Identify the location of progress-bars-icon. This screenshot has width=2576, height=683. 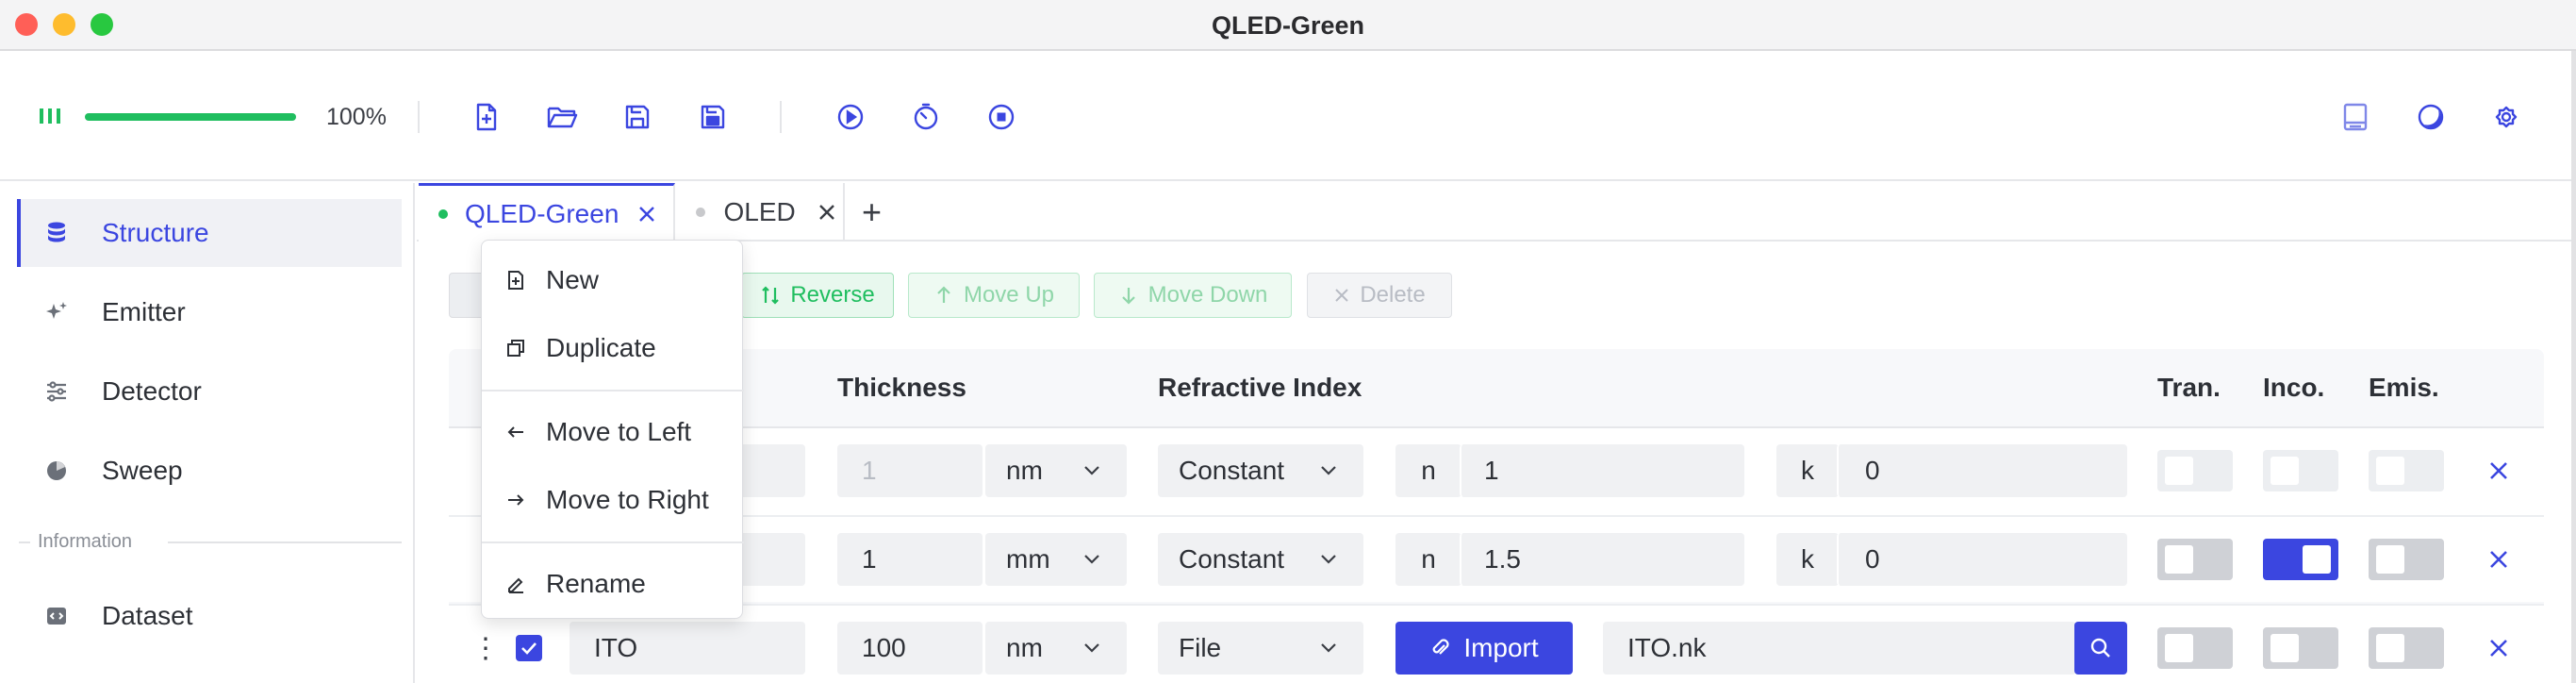
(50, 118).